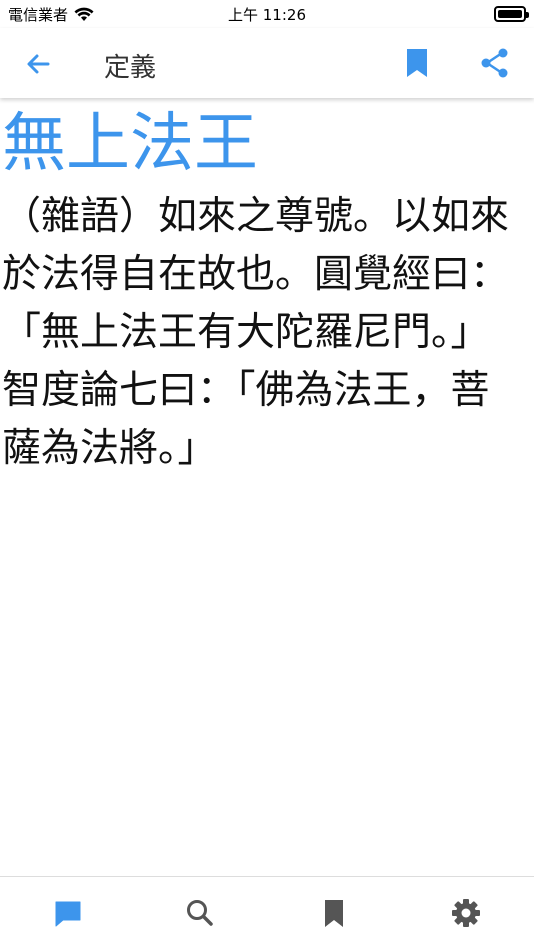  What do you see at coordinates (68, 913) in the screenshot?
I see `tab-definition-chat-bubble-icon` at bounding box center [68, 913].